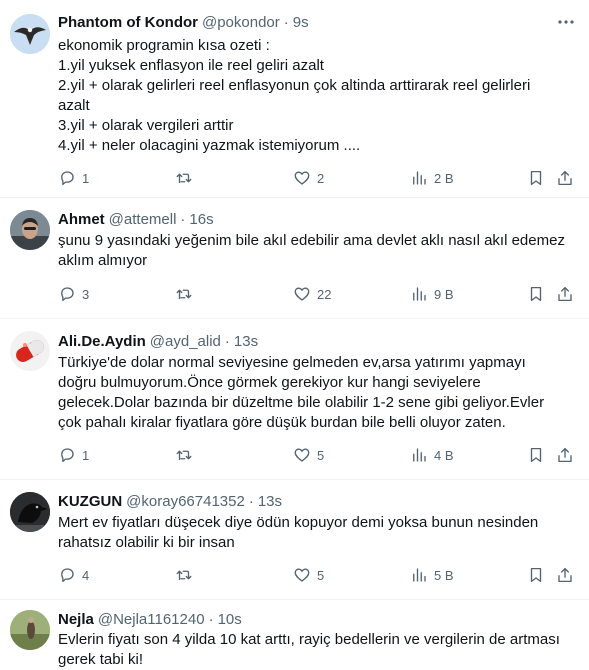 The width and height of the screenshot is (589, 670). I want to click on tweet-text-line: azalt, so click(74, 105).